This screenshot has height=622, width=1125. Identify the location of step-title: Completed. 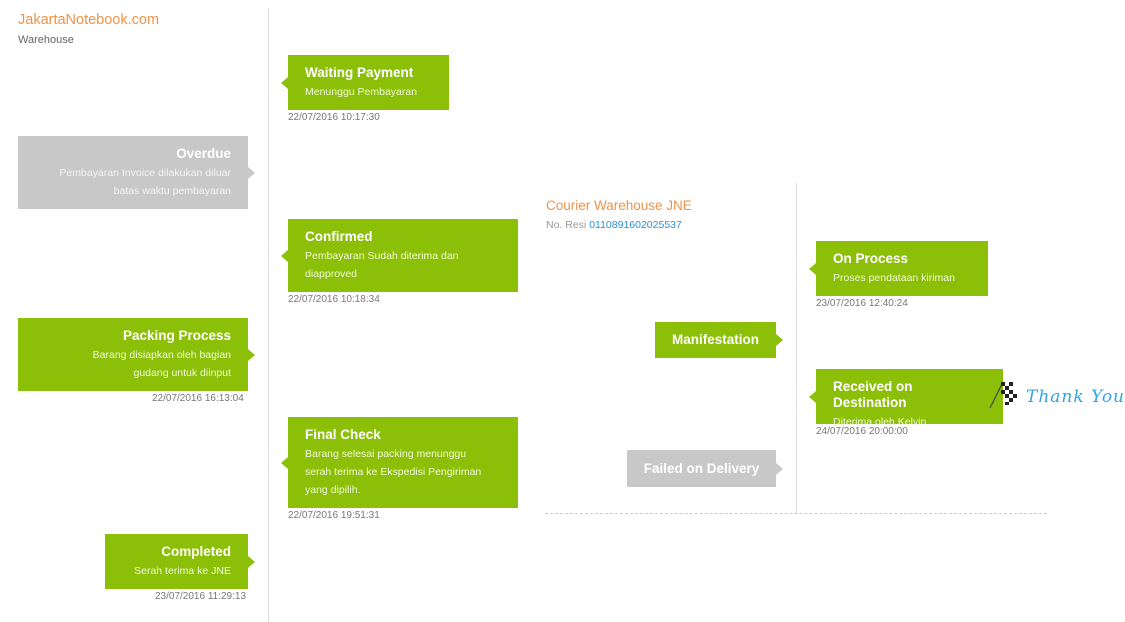
(196, 551).